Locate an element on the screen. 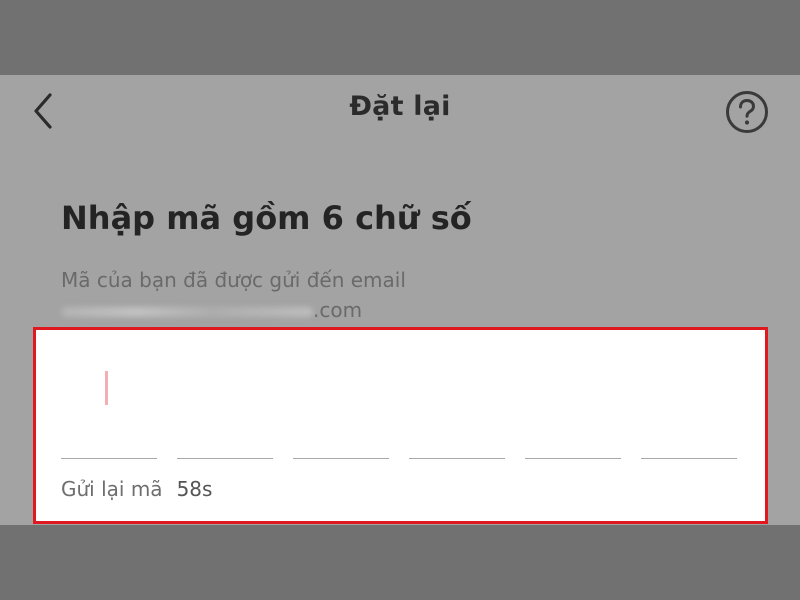 Image resolution: width=800 pixels, height=600 pixels. email-sent-text: Mã của bạn đã được gửi đến email is located at coordinates (233, 280).